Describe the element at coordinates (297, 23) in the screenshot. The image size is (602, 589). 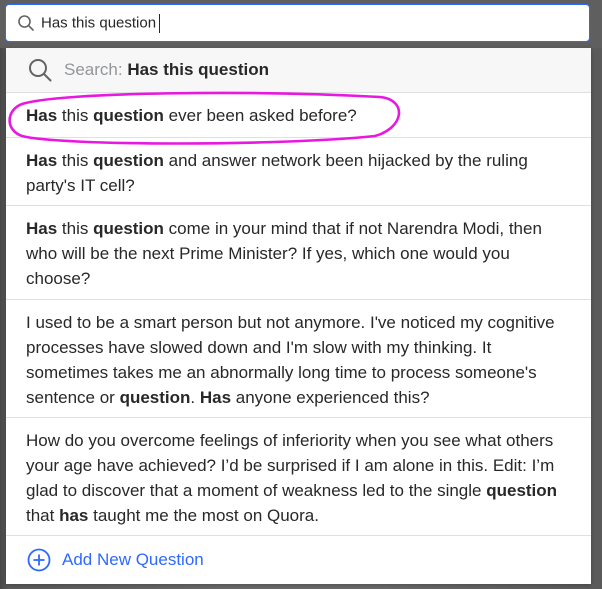
I see `search-input: Has this question` at that location.